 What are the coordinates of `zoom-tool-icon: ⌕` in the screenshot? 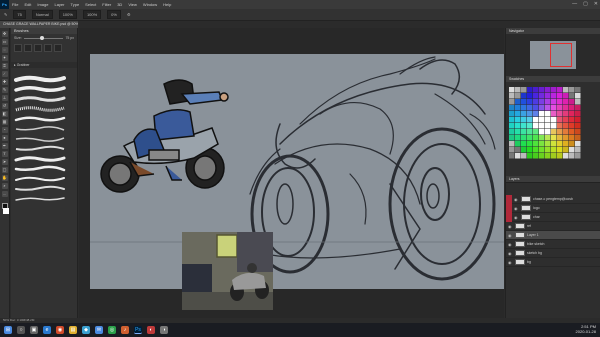 It's located at (4, 186).